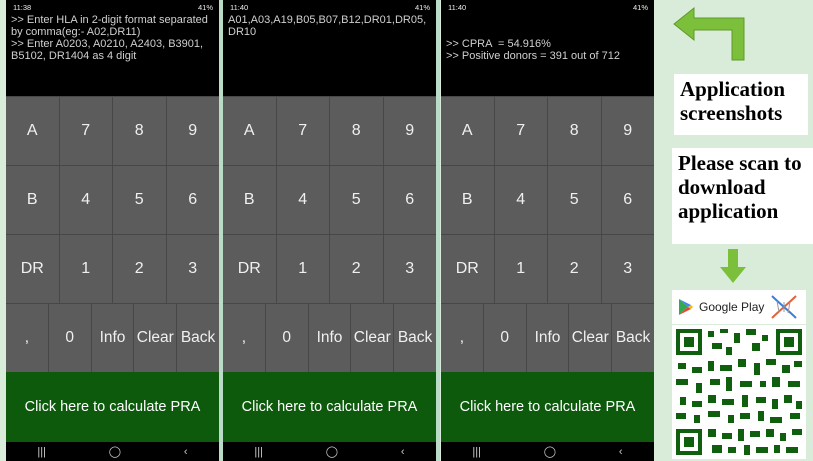 This screenshot has width=813, height=461. What do you see at coordinates (438, 230) in the screenshot?
I see `separator` at bounding box center [438, 230].